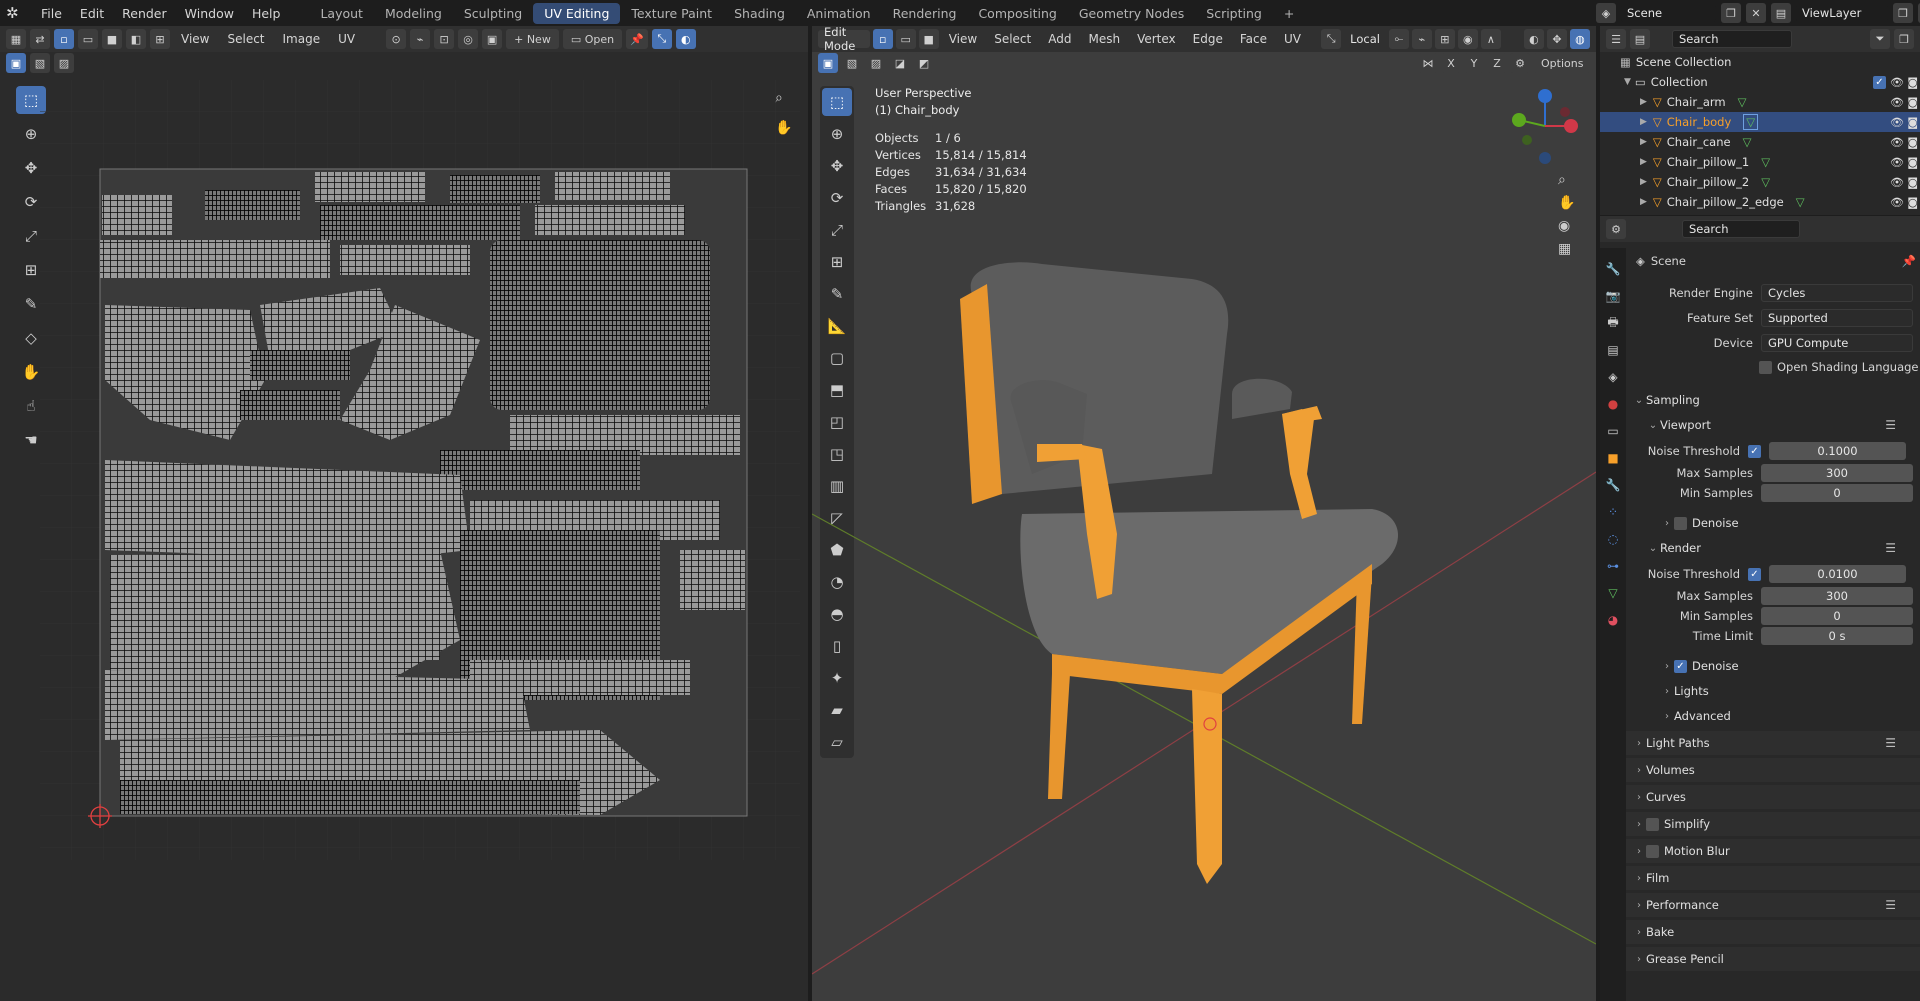 Image resolution: width=1920 pixels, height=1001 pixels. Describe the element at coordinates (1017, 13) in the screenshot. I see `tab-compositing: Compositing` at that location.